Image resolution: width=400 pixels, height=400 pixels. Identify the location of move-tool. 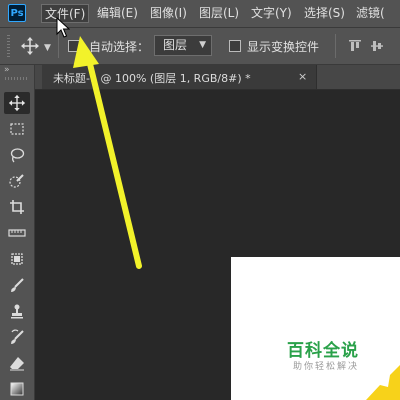
(17, 103).